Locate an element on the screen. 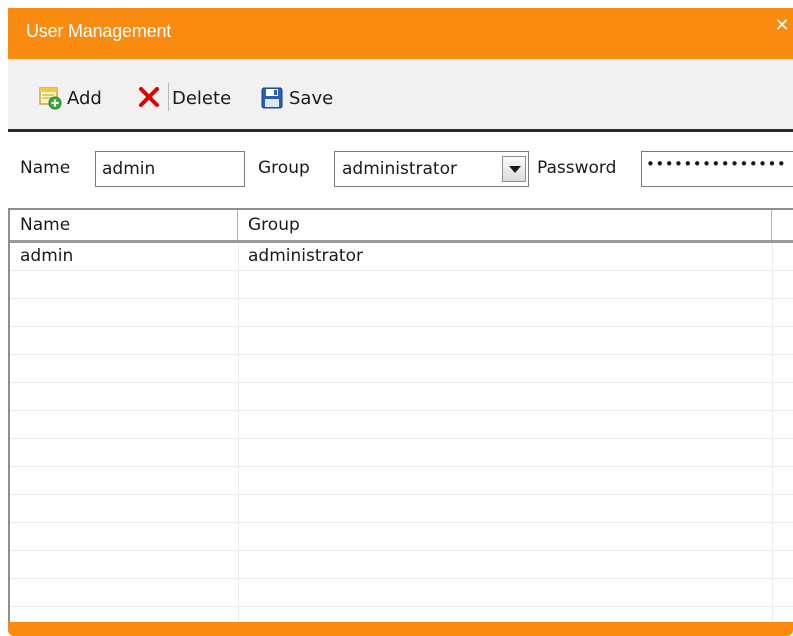 The width and height of the screenshot is (793, 636). close-button: ✕ is located at coordinates (782, 26).